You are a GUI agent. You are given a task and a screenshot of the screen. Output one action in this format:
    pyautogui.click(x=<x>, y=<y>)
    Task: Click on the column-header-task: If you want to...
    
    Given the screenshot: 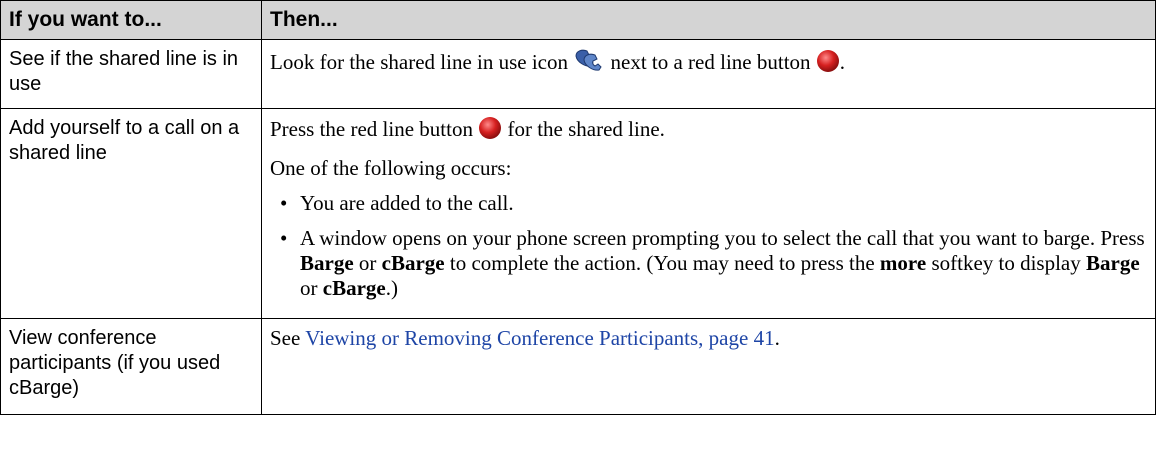 What is the action you would take?
    pyautogui.click(x=131, y=20)
    